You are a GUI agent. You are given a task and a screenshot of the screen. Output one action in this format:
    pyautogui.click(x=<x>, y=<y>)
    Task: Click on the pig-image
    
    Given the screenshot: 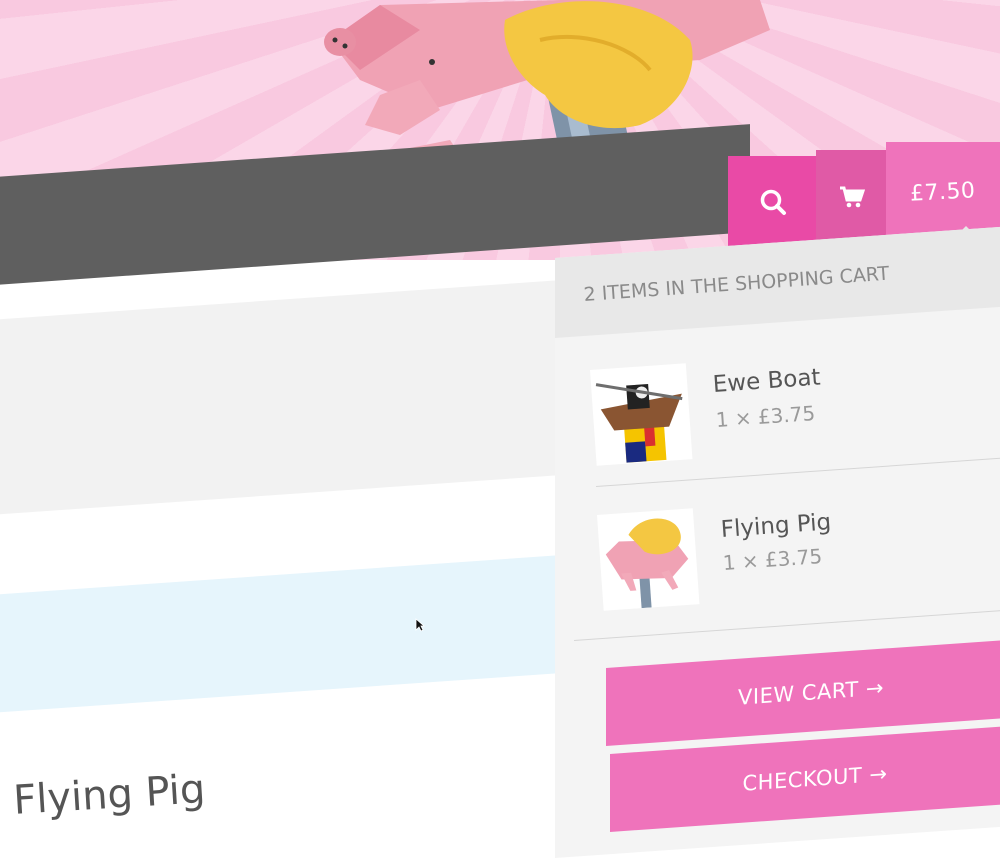 What is the action you would take?
    pyautogui.click(x=647, y=563)
    